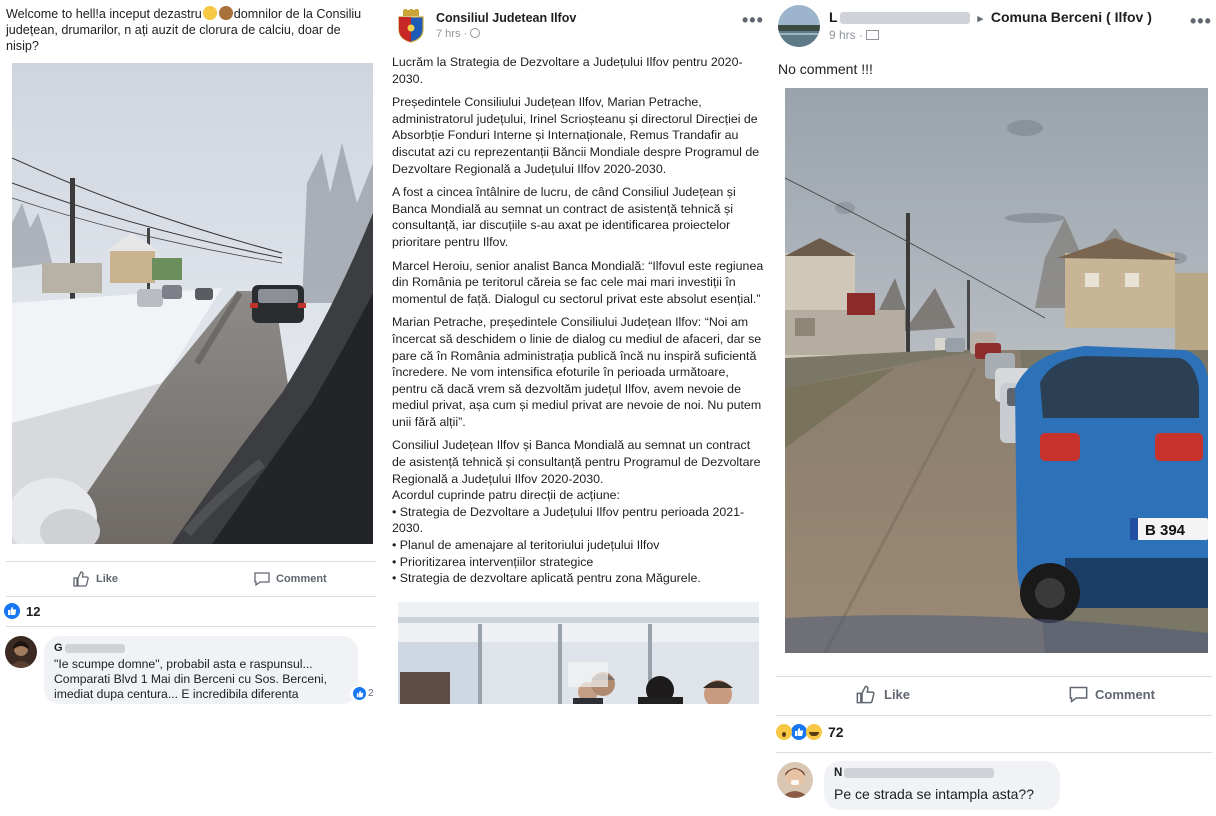 Image resolution: width=1216 pixels, height=816 pixels. I want to click on comment-text: Pe ce strada se intampla asta??, so click(934, 794).